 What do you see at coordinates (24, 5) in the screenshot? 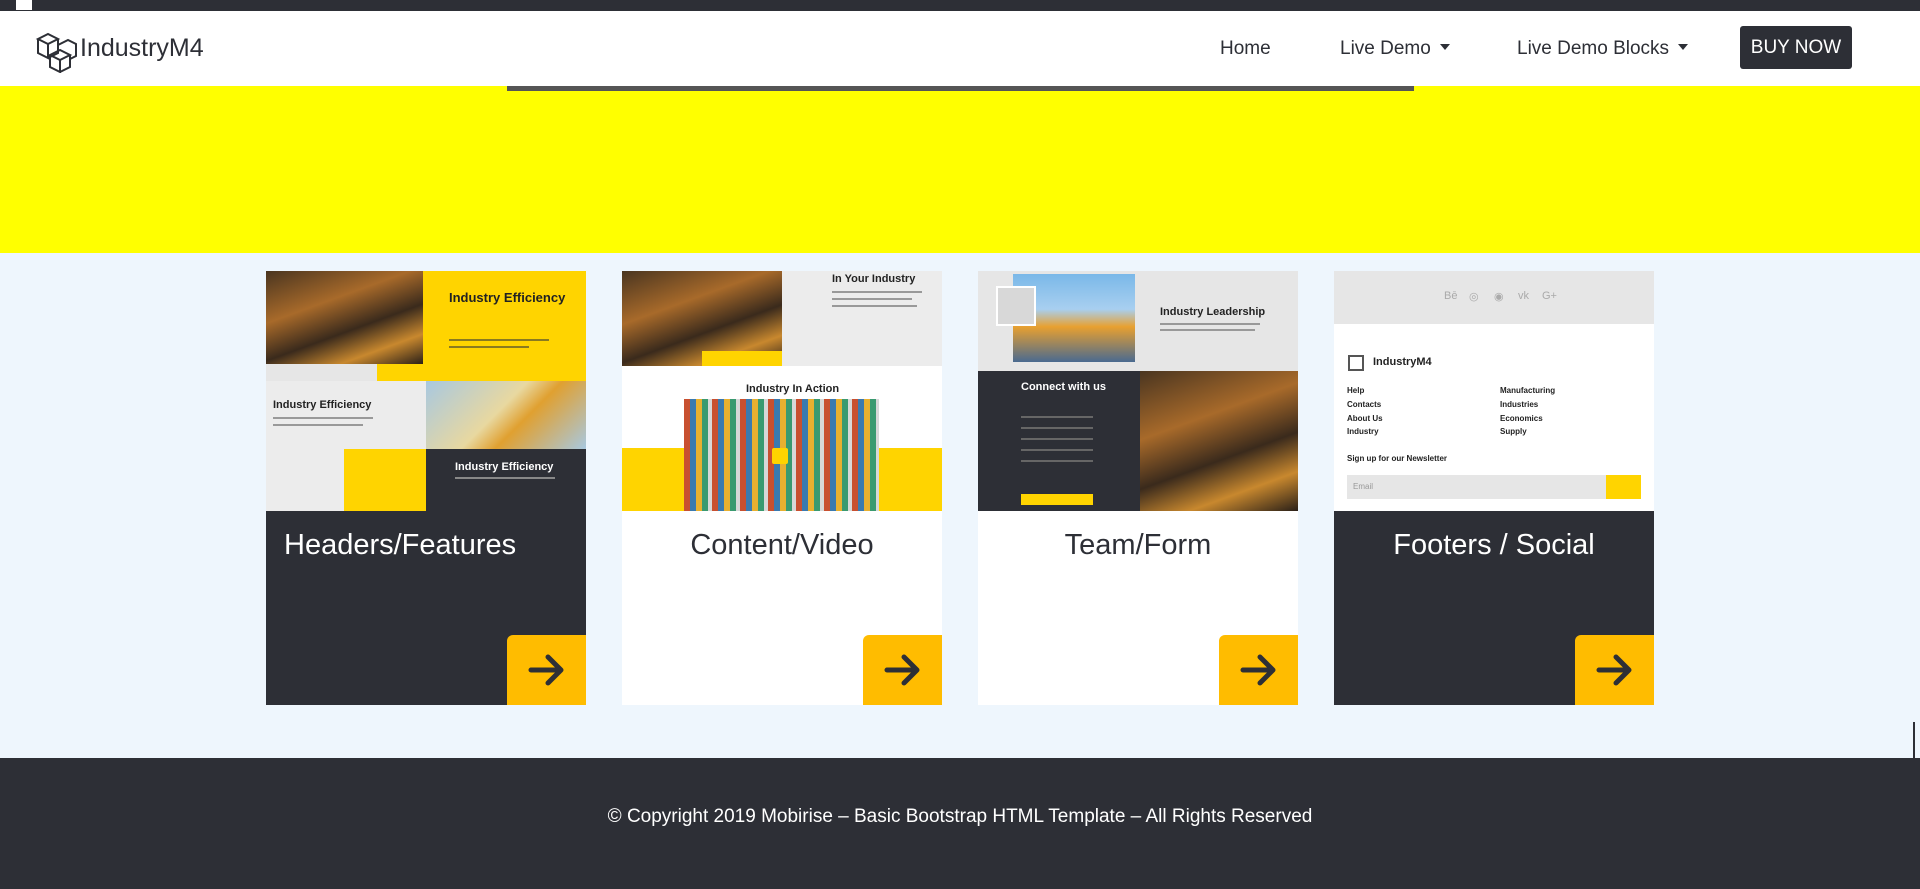
I see `tab-icon` at bounding box center [24, 5].